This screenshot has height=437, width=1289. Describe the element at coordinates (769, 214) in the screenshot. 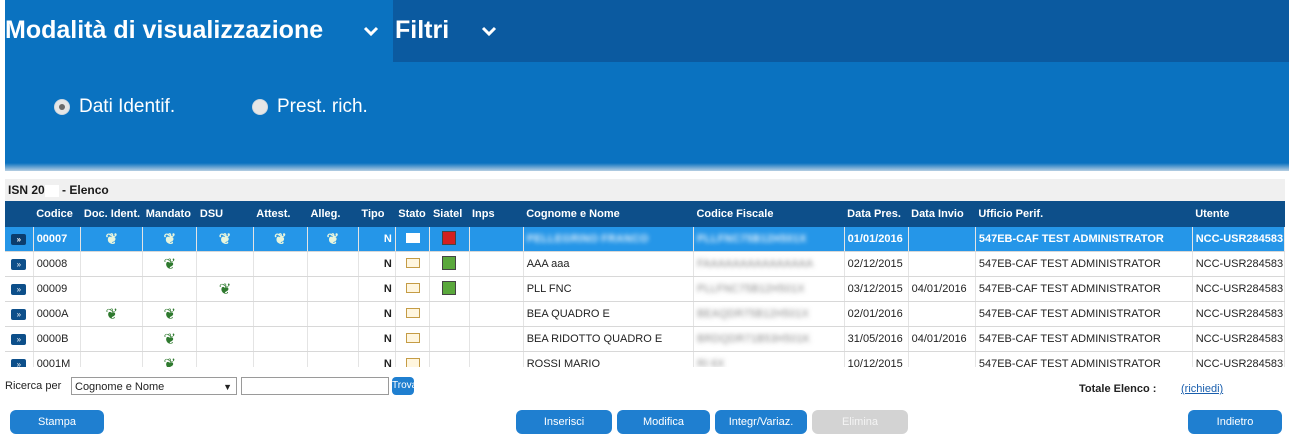

I see `col-header-codice-fiscale: Codice Fiscale` at that location.